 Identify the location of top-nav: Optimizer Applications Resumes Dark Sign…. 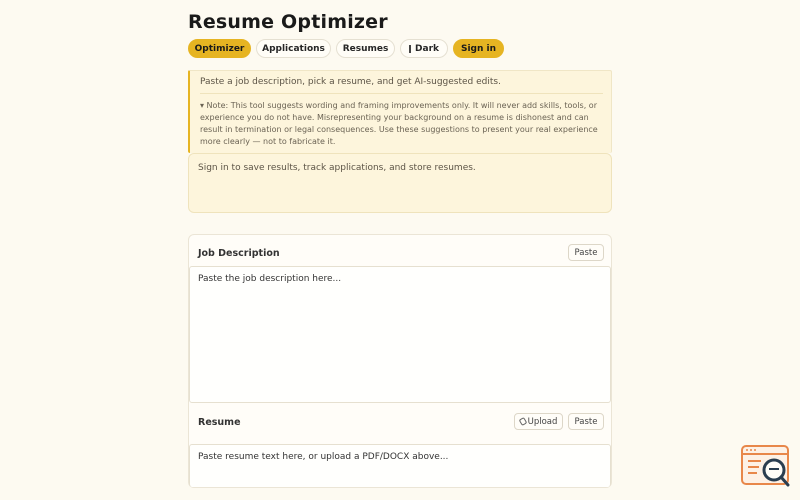
(346, 48).